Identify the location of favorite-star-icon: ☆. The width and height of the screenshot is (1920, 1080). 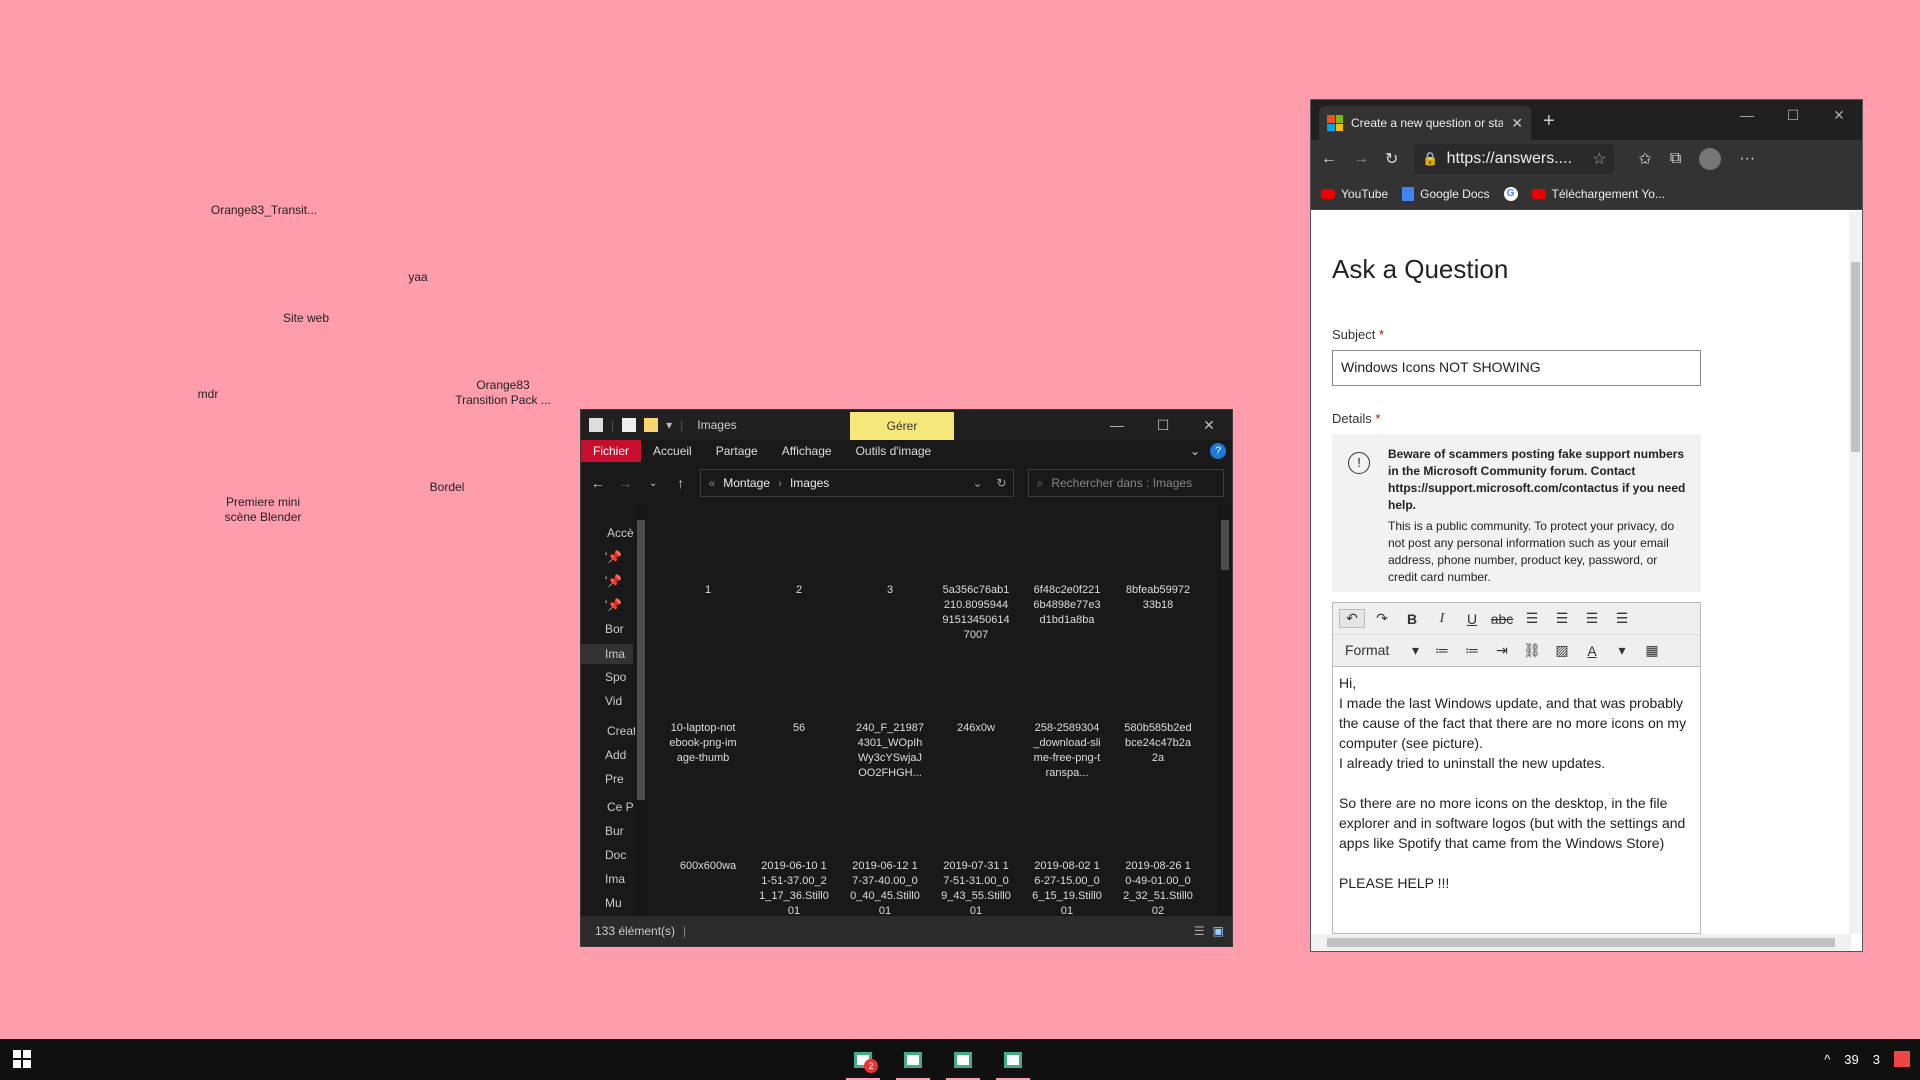
(1599, 159).